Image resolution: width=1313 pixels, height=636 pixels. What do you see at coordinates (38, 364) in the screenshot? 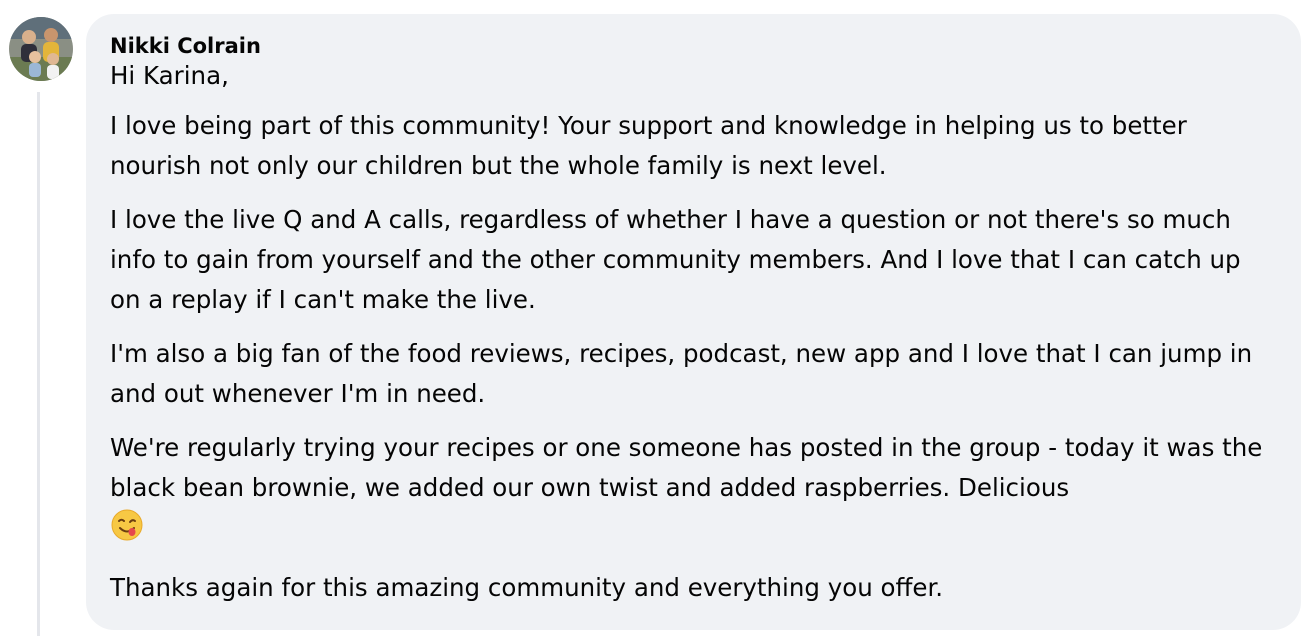
I see `thread-connector-line` at bounding box center [38, 364].